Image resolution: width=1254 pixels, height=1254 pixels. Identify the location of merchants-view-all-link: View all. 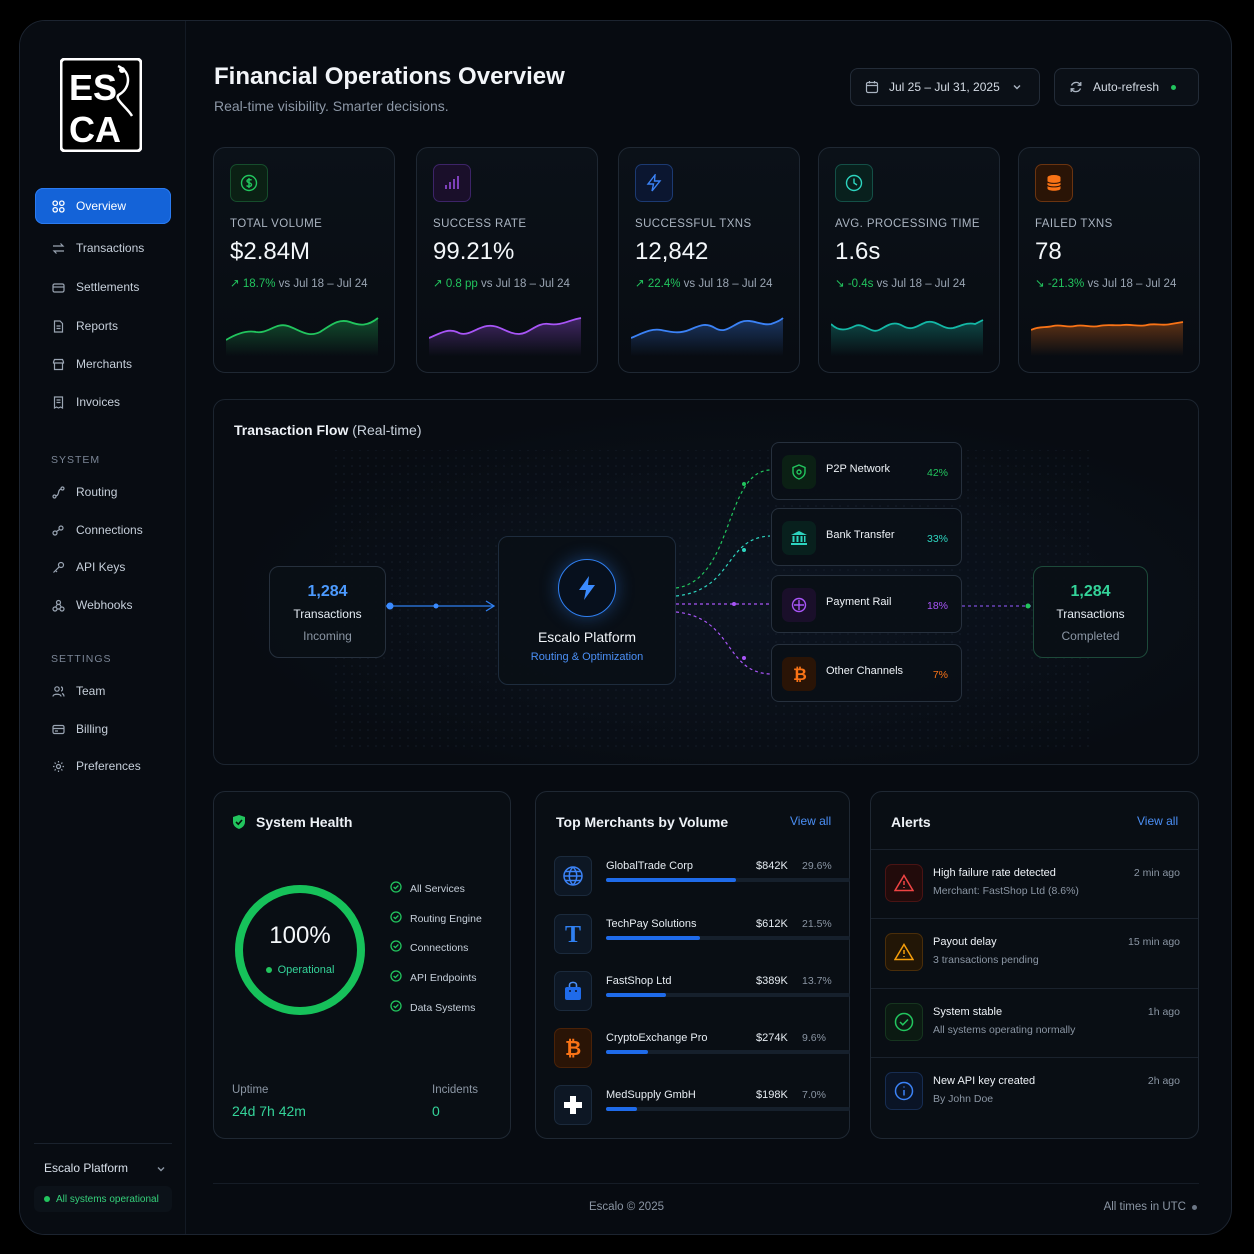
(810, 821).